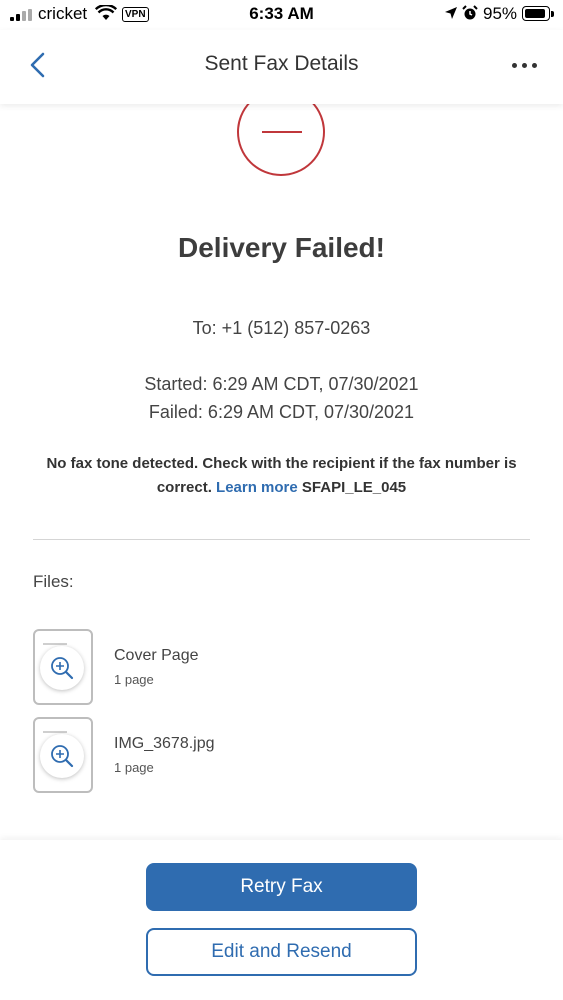 The image size is (563, 1000). Describe the element at coordinates (281, 247) in the screenshot. I see `status-heading: Delivery Failed!` at that location.